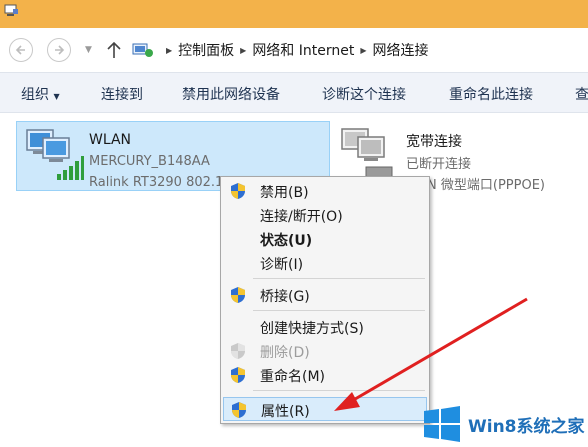  I want to click on menu-item-connect-disconnect: 连接/断开(O), so click(325, 215).